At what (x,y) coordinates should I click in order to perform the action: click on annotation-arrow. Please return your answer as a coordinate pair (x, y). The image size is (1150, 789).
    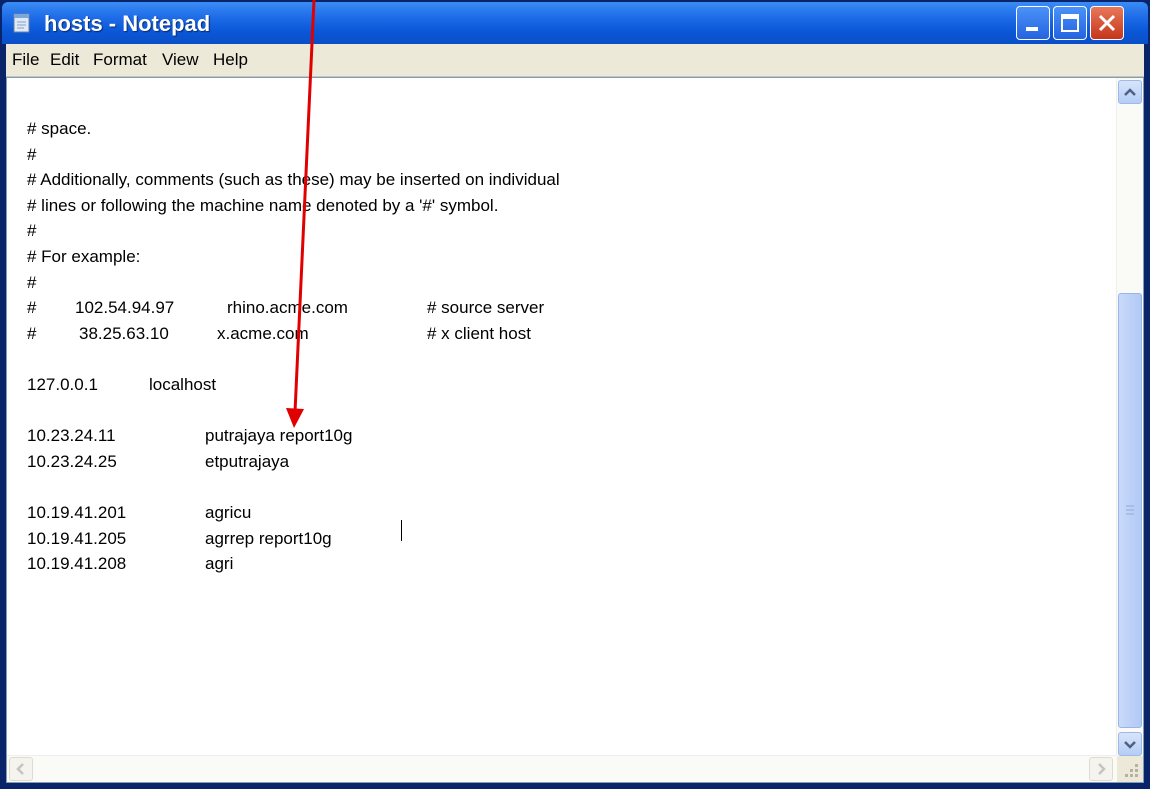
    Looking at the image, I should click on (301, 214).